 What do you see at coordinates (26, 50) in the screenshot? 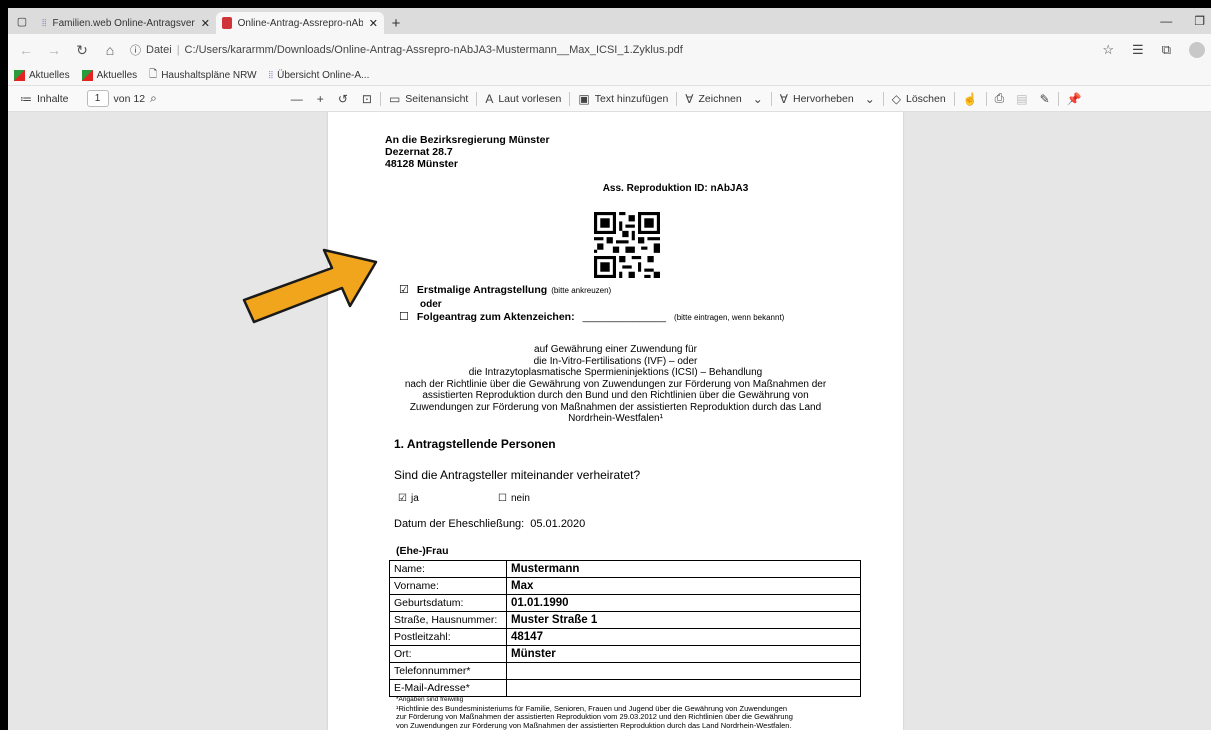
I see `back-icon: ←` at bounding box center [26, 50].